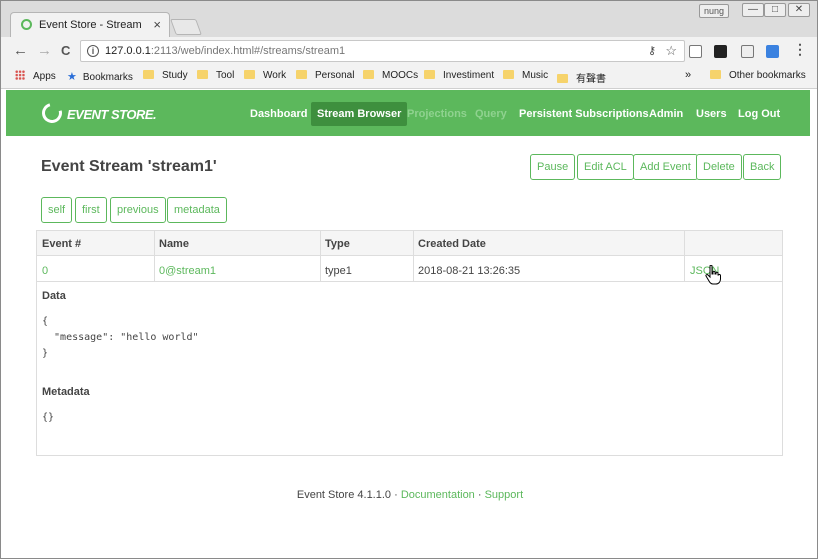 The height and width of the screenshot is (559, 818). I want to click on extension-pages-icon, so click(695, 51).